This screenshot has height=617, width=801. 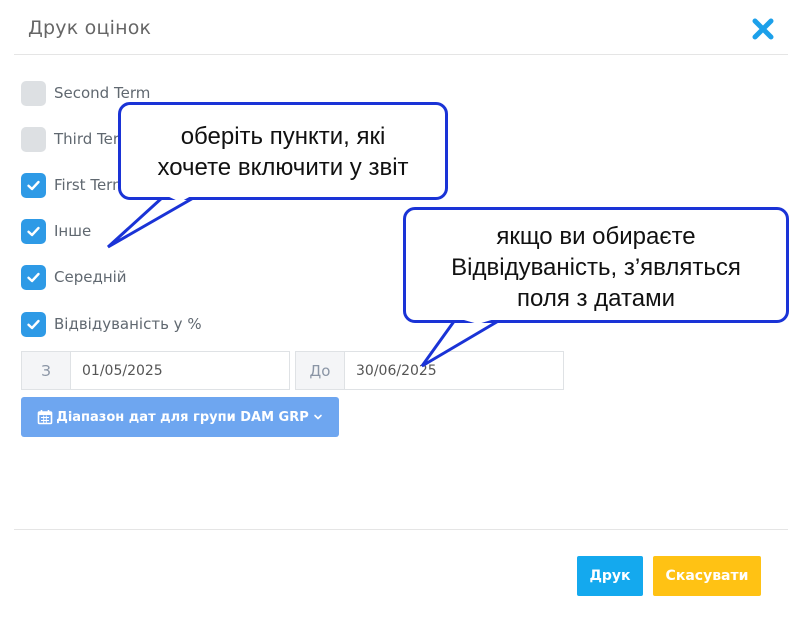 I want to click on option-label: Відвідуваність у %, so click(x=128, y=324).